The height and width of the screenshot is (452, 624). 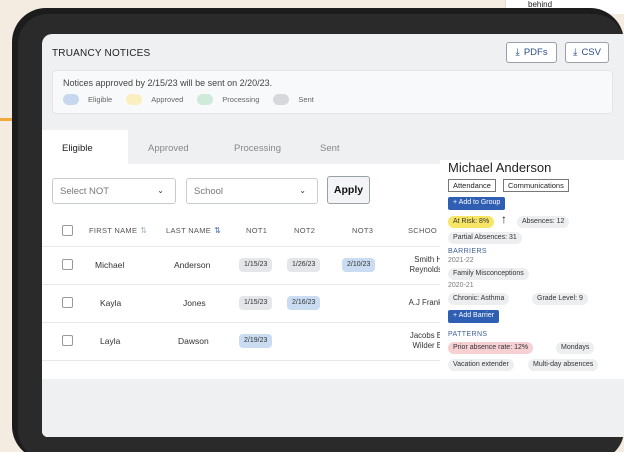 I want to click on not3-badge: 2/10/23, so click(x=359, y=265).